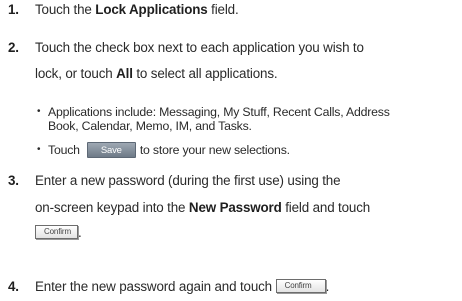  Describe the element at coordinates (205, 73) in the screenshot. I see `text-run: to select all applications.` at that location.